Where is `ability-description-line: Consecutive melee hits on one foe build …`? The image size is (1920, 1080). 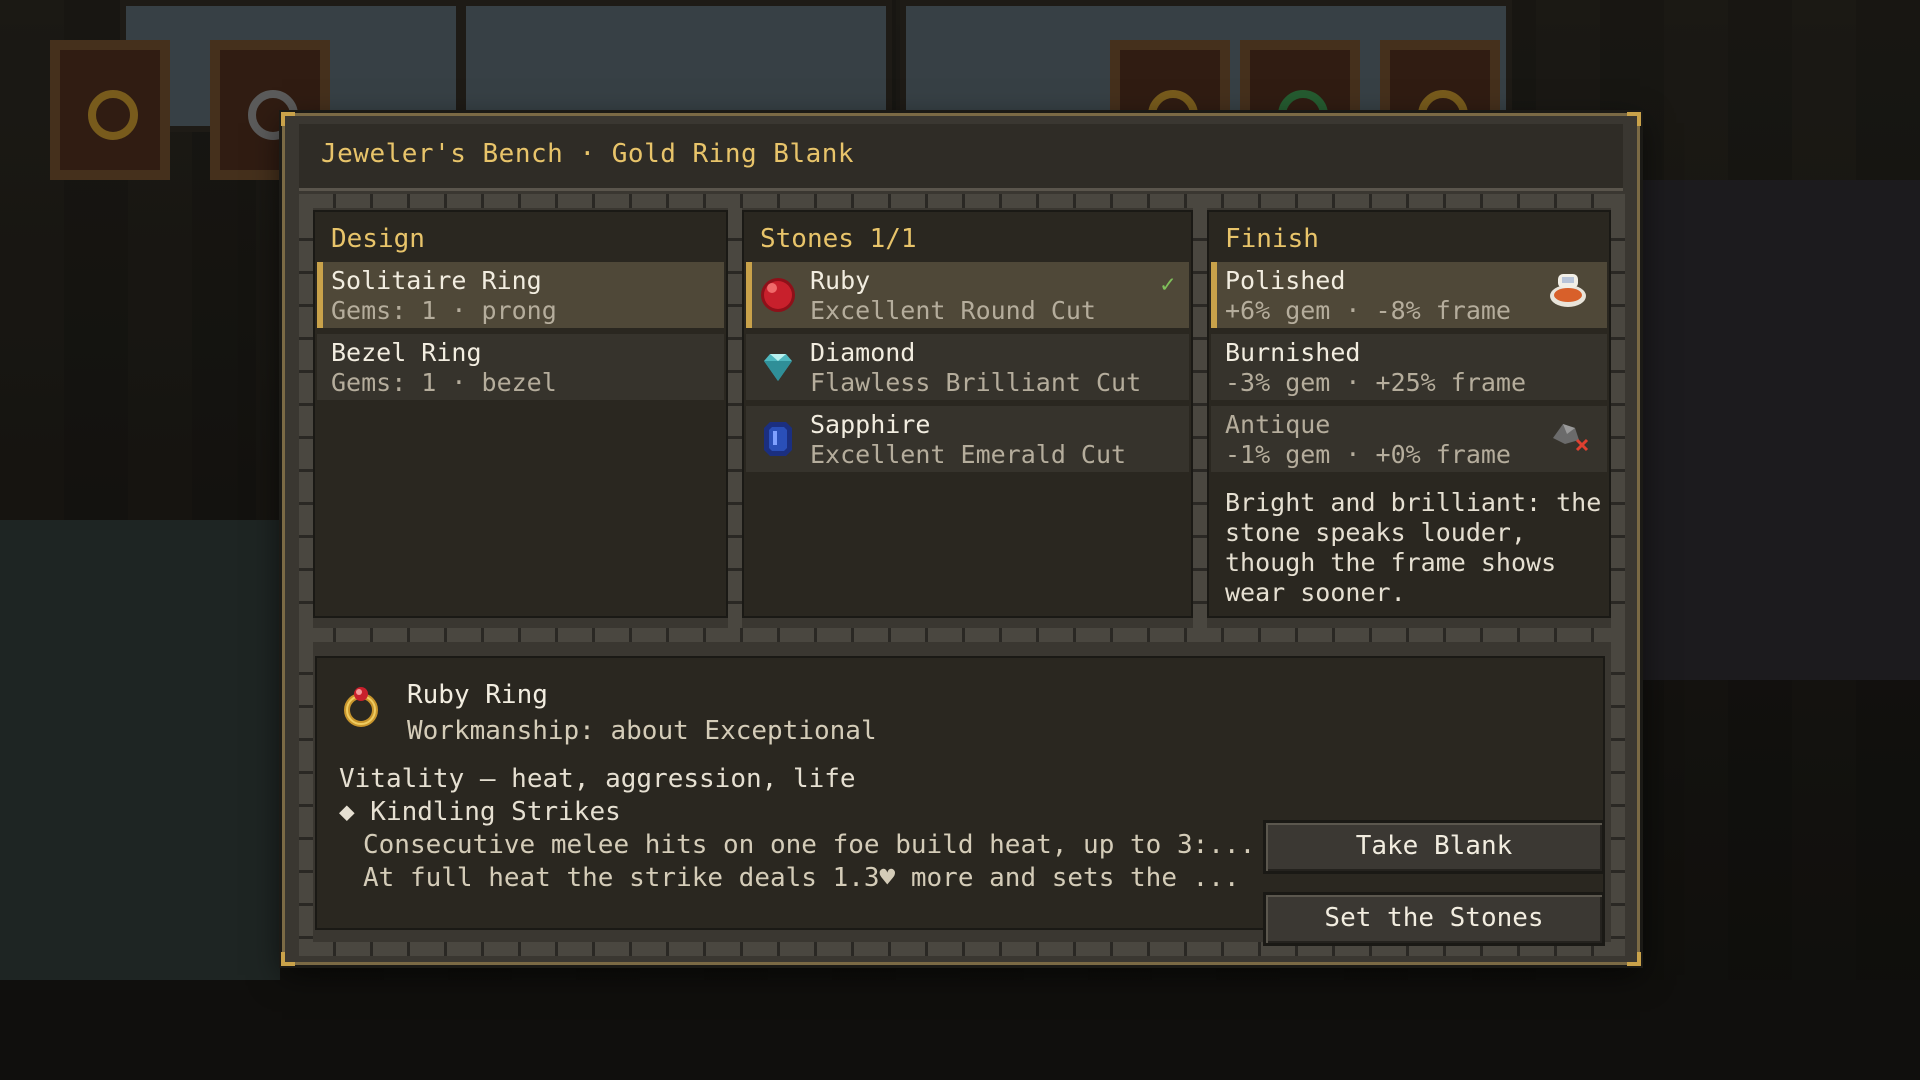
ability-description-line: Consecutive melee hits on one foe build … is located at coordinates (809, 845).